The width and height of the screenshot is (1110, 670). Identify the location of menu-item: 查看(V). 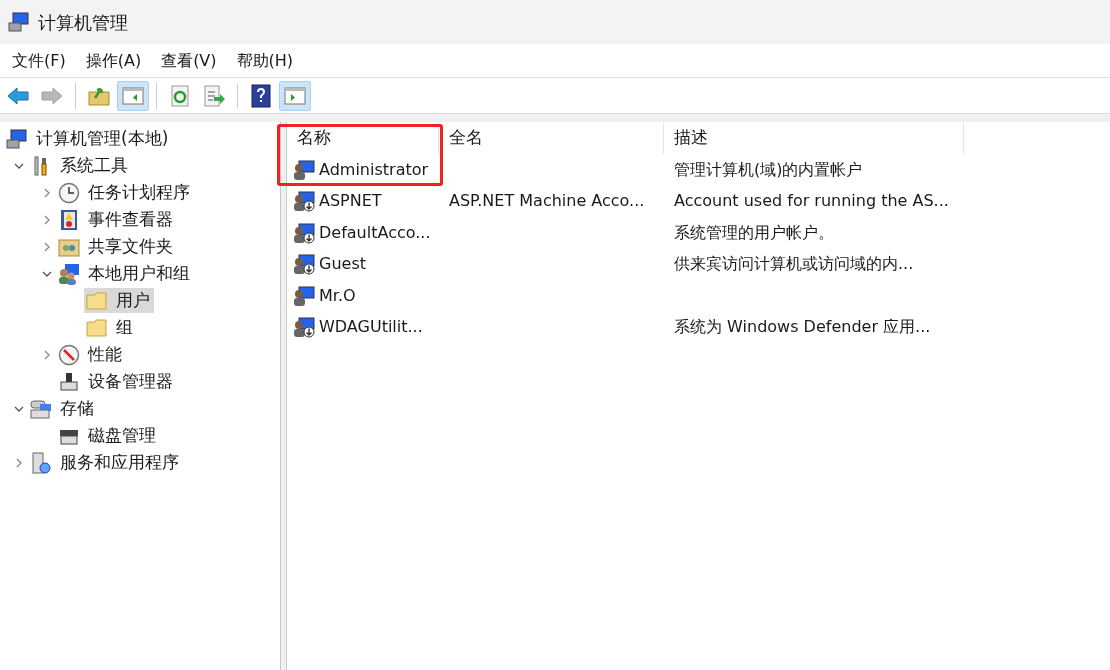
(189, 60).